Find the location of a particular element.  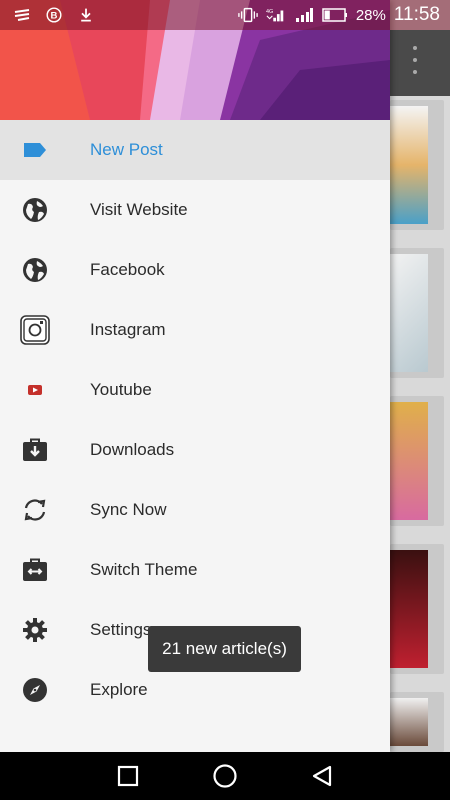

drawer-item-label: Switch Theme is located at coordinates (144, 569).